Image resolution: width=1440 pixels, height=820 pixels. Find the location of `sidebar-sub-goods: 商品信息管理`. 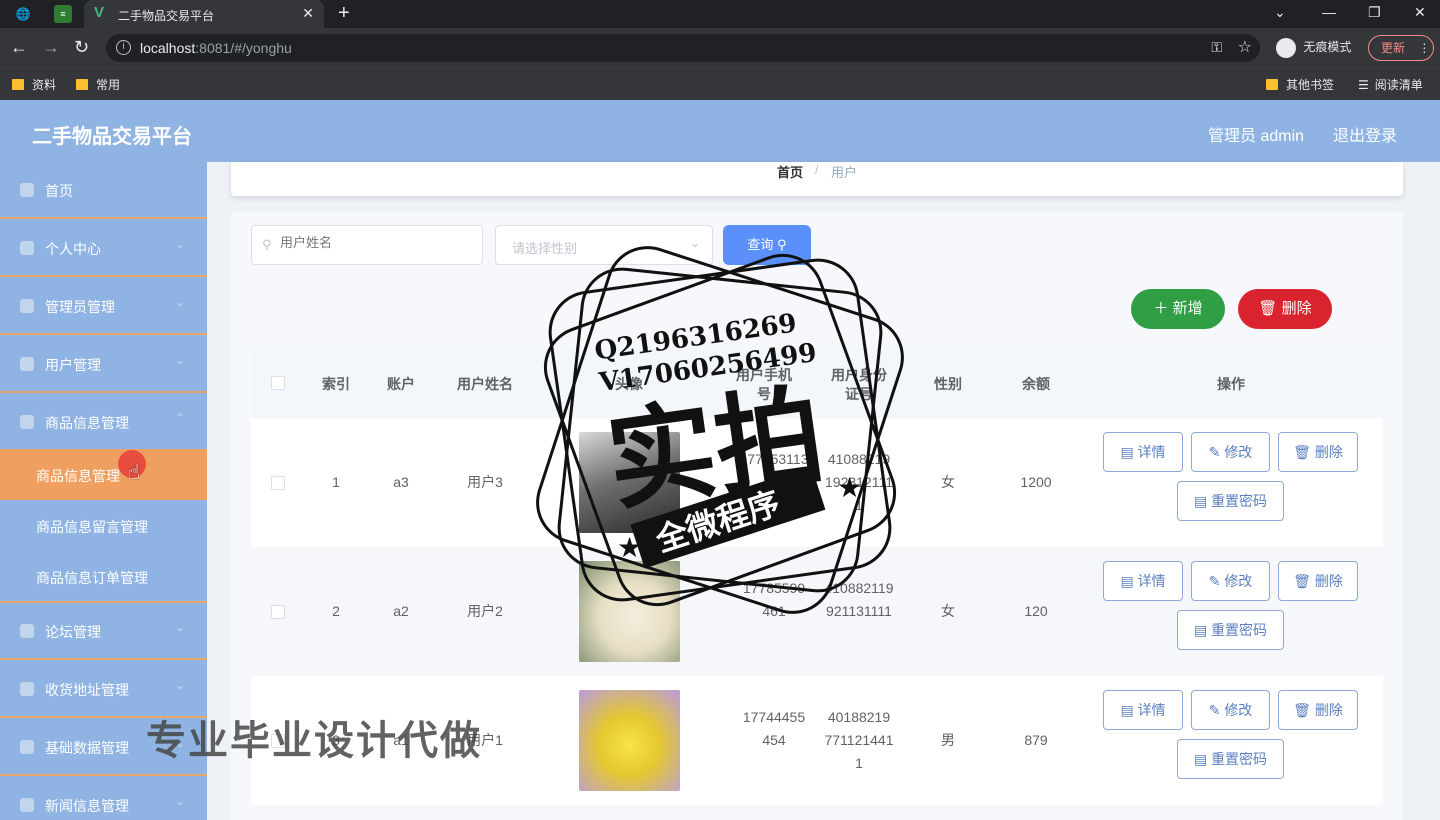

sidebar-sub-goods: 商品信息管理 is located at coordinates (103, 474).